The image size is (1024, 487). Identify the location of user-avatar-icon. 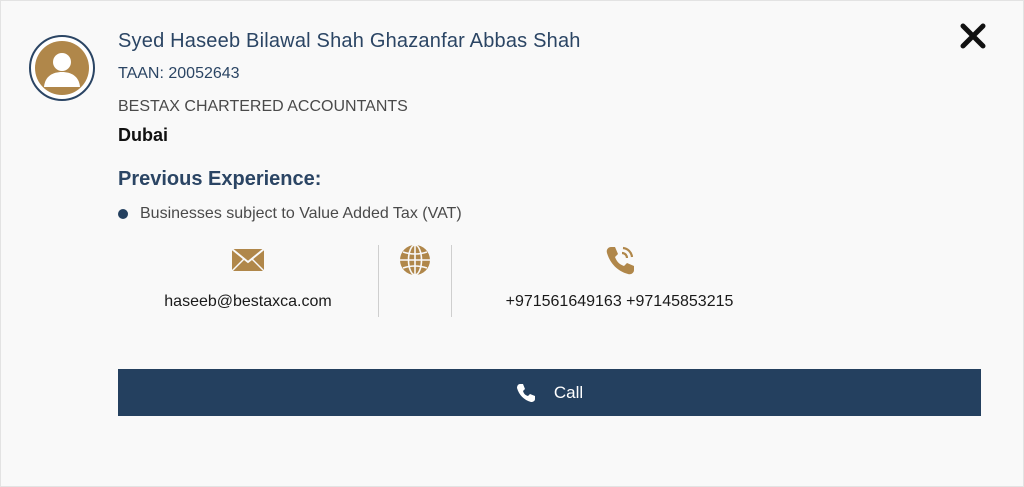
(62, 68).